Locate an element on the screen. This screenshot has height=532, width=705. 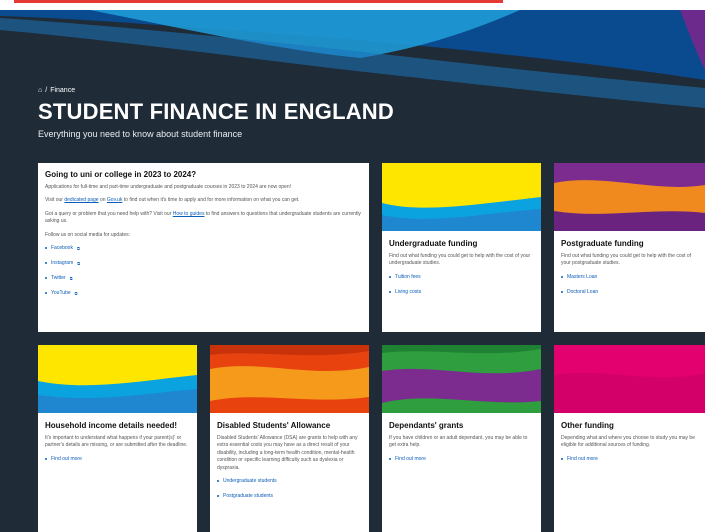
link-label: Facebook is located at coordinates (62, 248).